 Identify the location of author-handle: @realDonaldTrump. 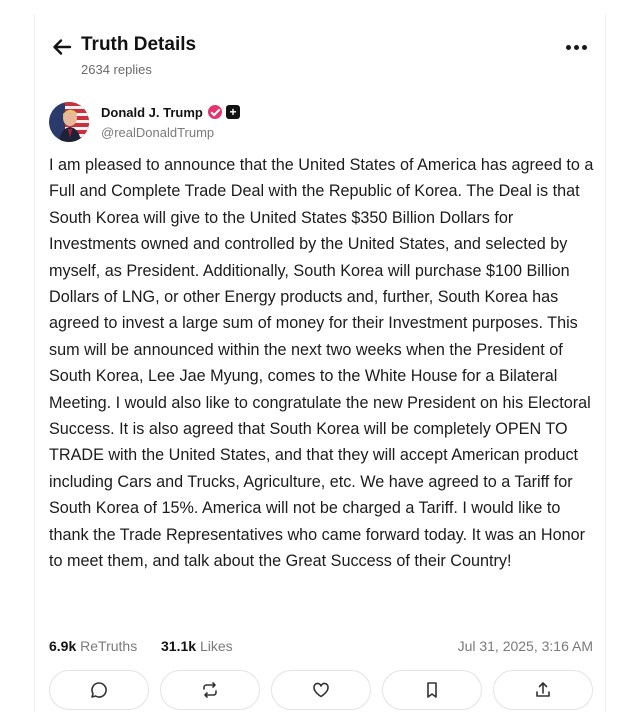
(157, 132).